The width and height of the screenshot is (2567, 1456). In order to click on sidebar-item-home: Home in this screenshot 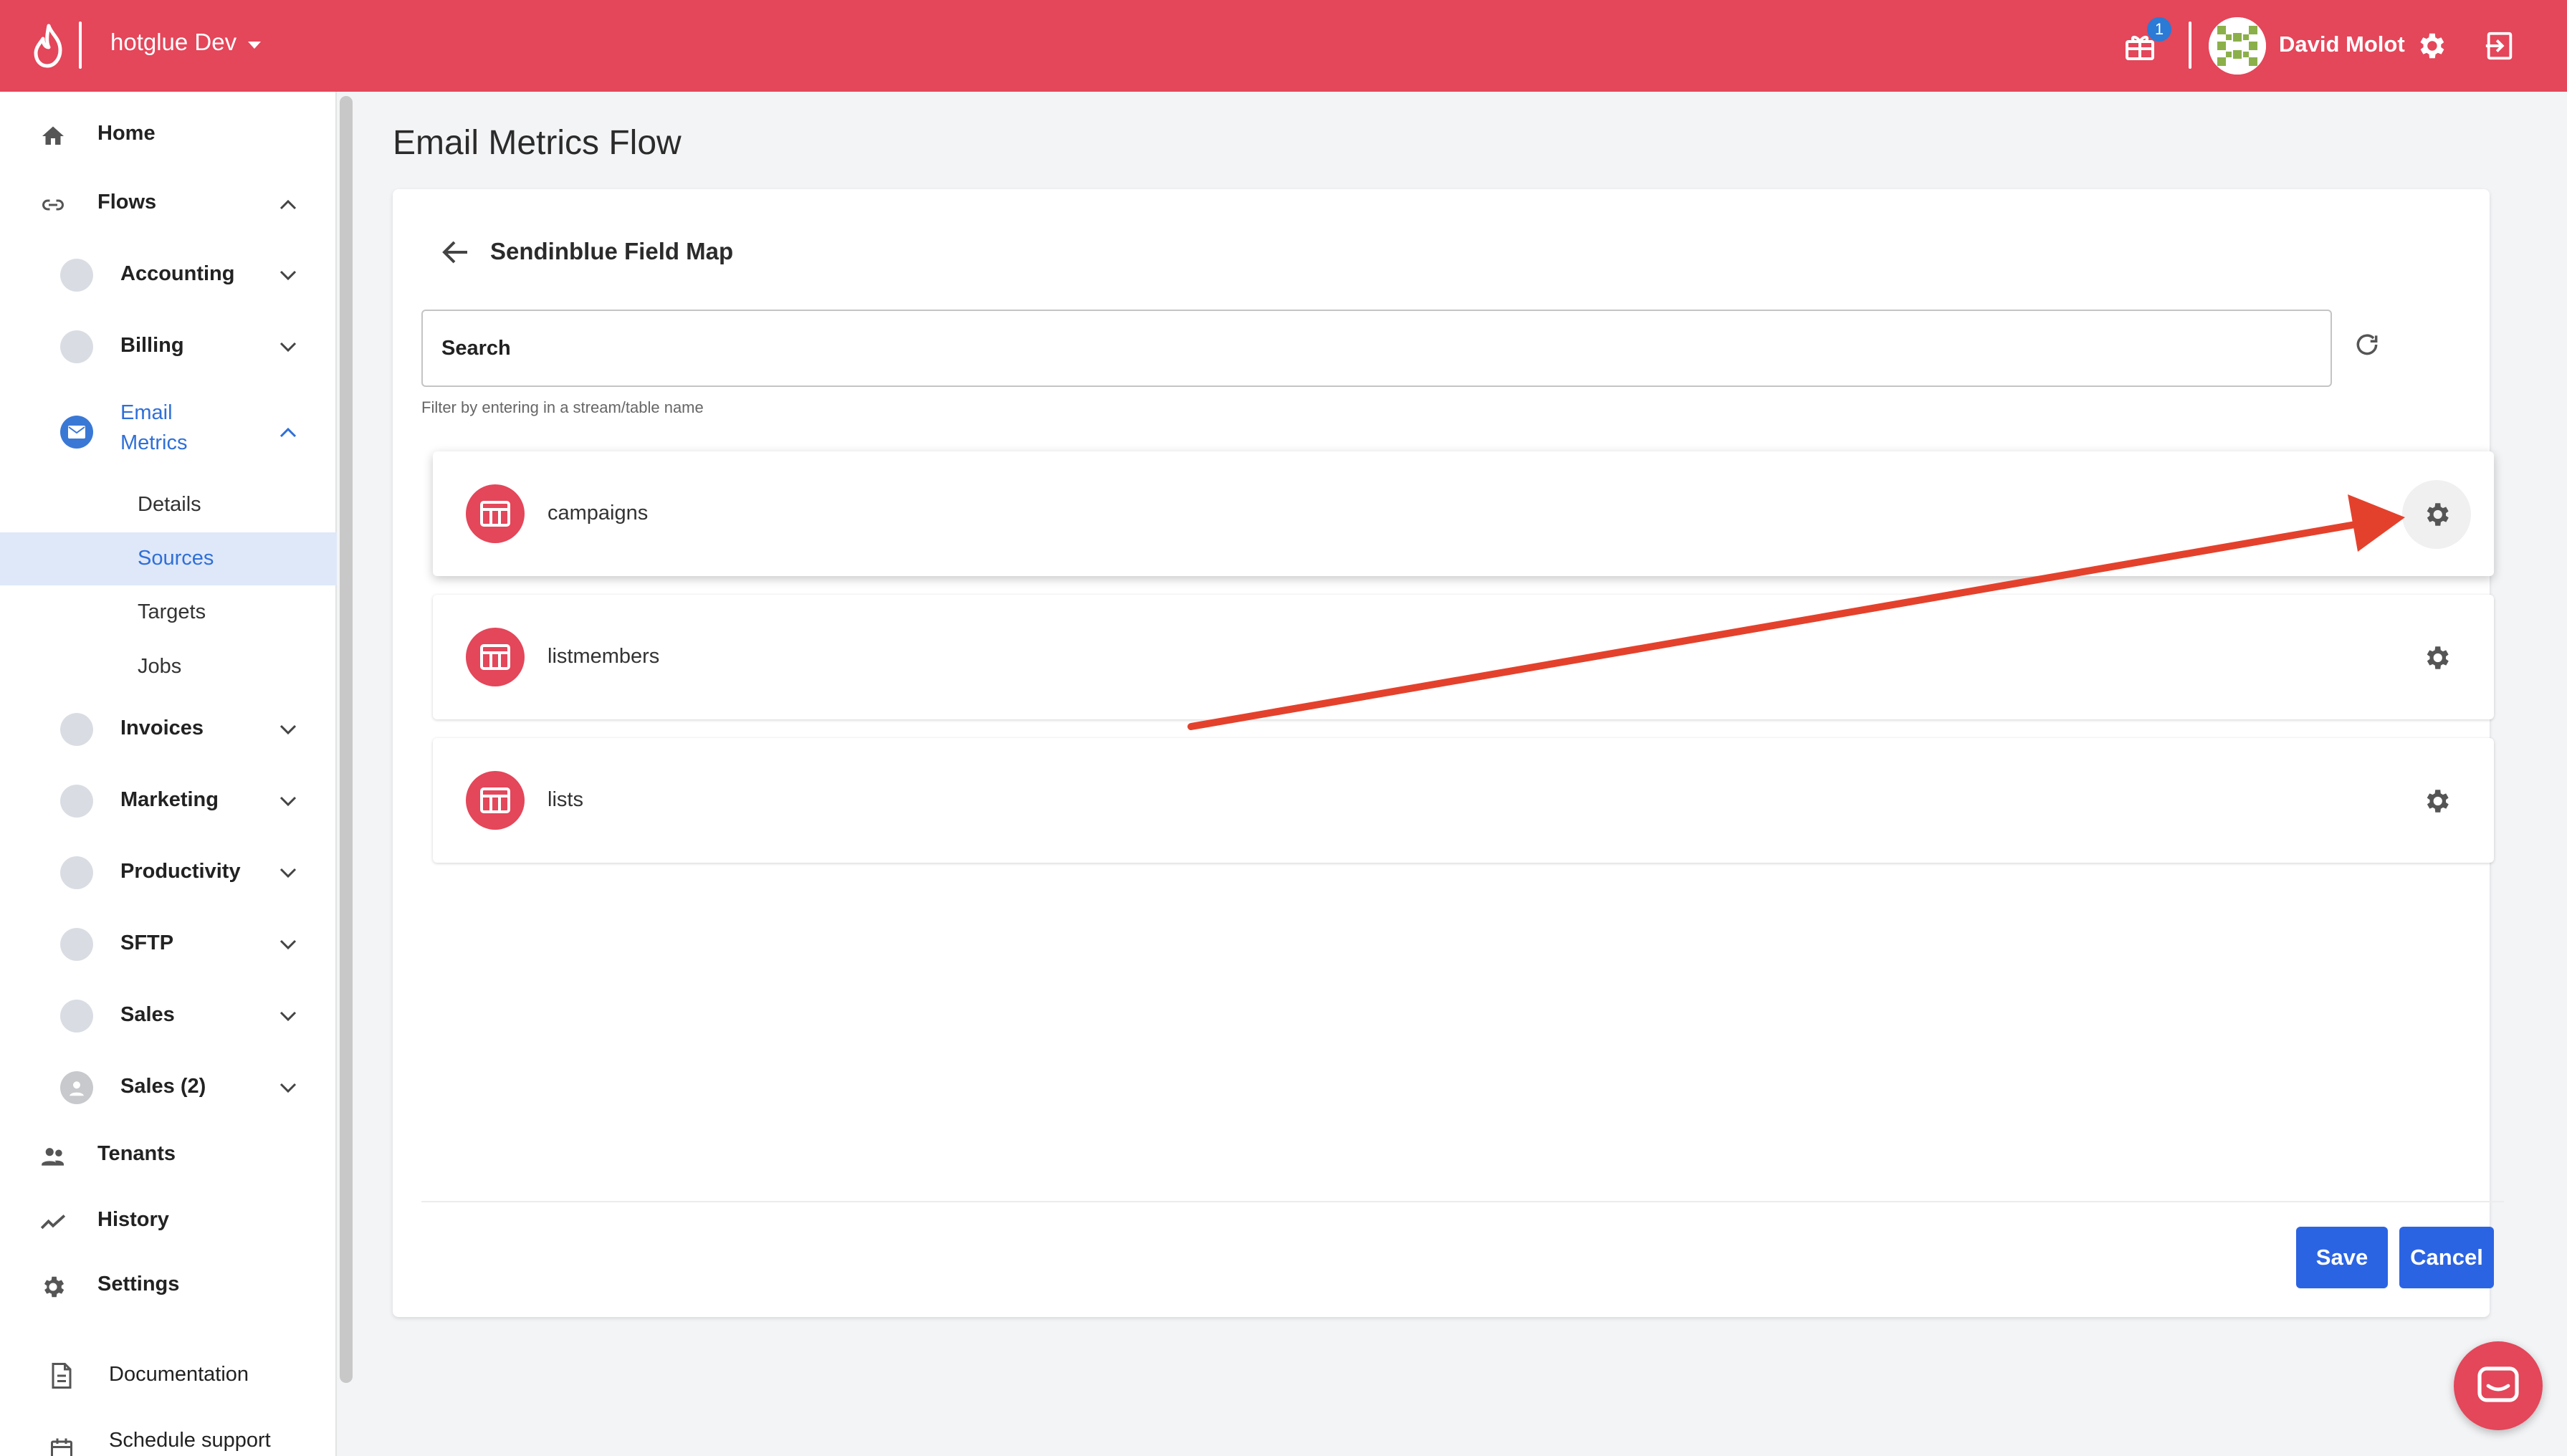, I will do `click(168, 135)`.